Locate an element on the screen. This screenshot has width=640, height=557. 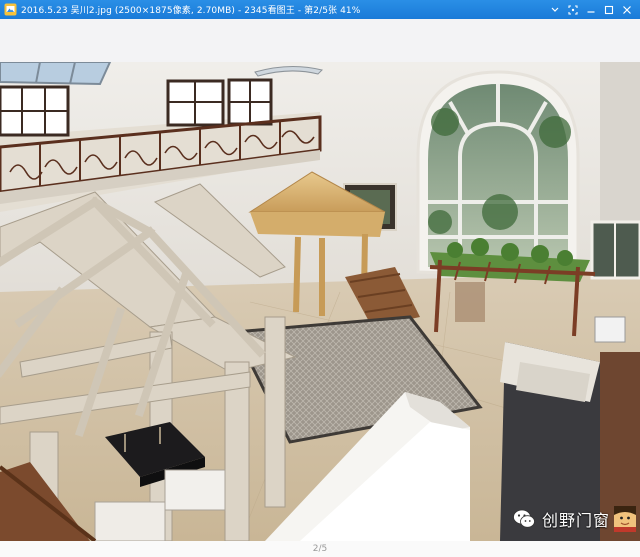
avatar is located at coordinates (625, 519).